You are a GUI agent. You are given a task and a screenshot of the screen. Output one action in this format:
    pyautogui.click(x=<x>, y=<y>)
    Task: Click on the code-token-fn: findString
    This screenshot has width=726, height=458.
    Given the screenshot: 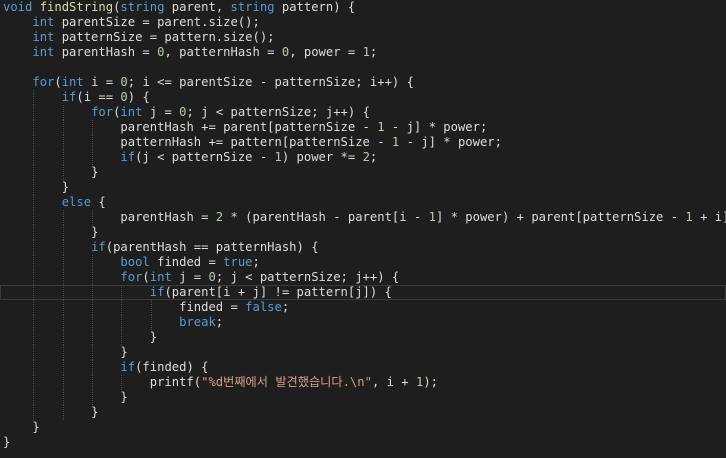 What is the action you would take?
    pyautogui.click(x=76, y=7)
    